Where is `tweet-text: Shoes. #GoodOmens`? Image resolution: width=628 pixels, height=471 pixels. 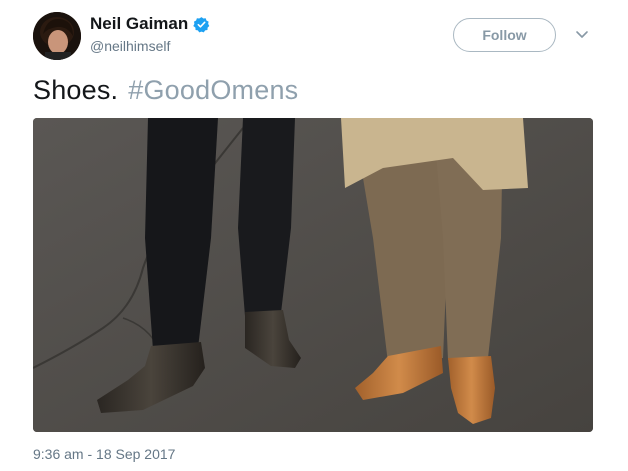 tweet-text: Shoes. #GoodOmens is located at coordinates (165, 90).